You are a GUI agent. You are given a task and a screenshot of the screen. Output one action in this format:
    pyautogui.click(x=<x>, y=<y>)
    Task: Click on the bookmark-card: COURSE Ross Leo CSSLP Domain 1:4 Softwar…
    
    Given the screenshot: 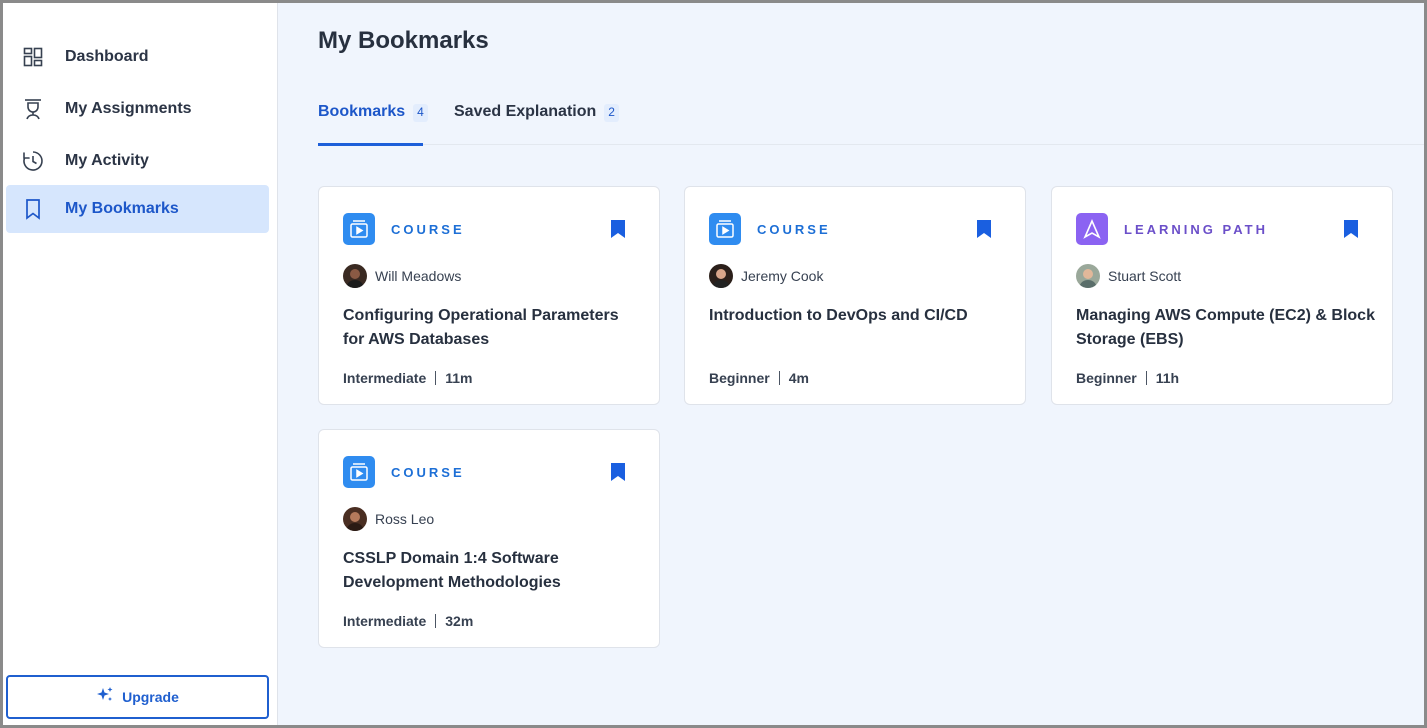 What is the action you would take?
    pyautogui.click(x=489, y=538)
    